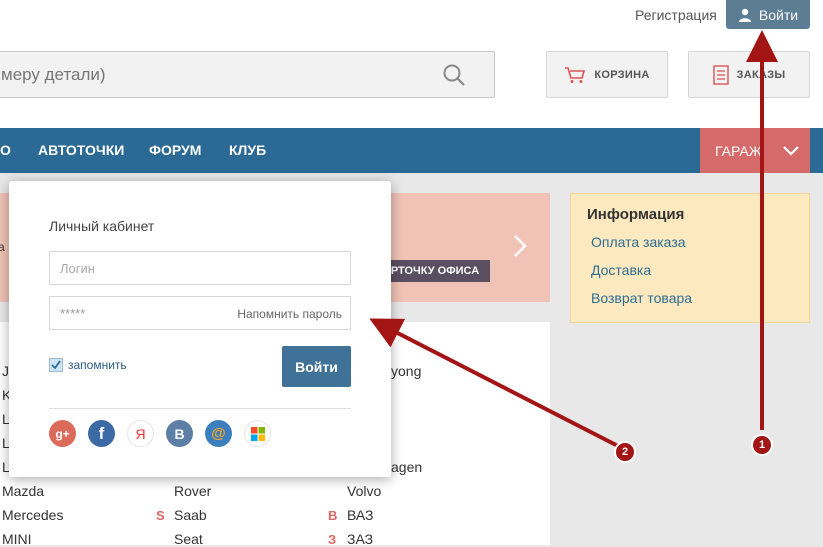  I want to click on search-field, so click(247, 74).